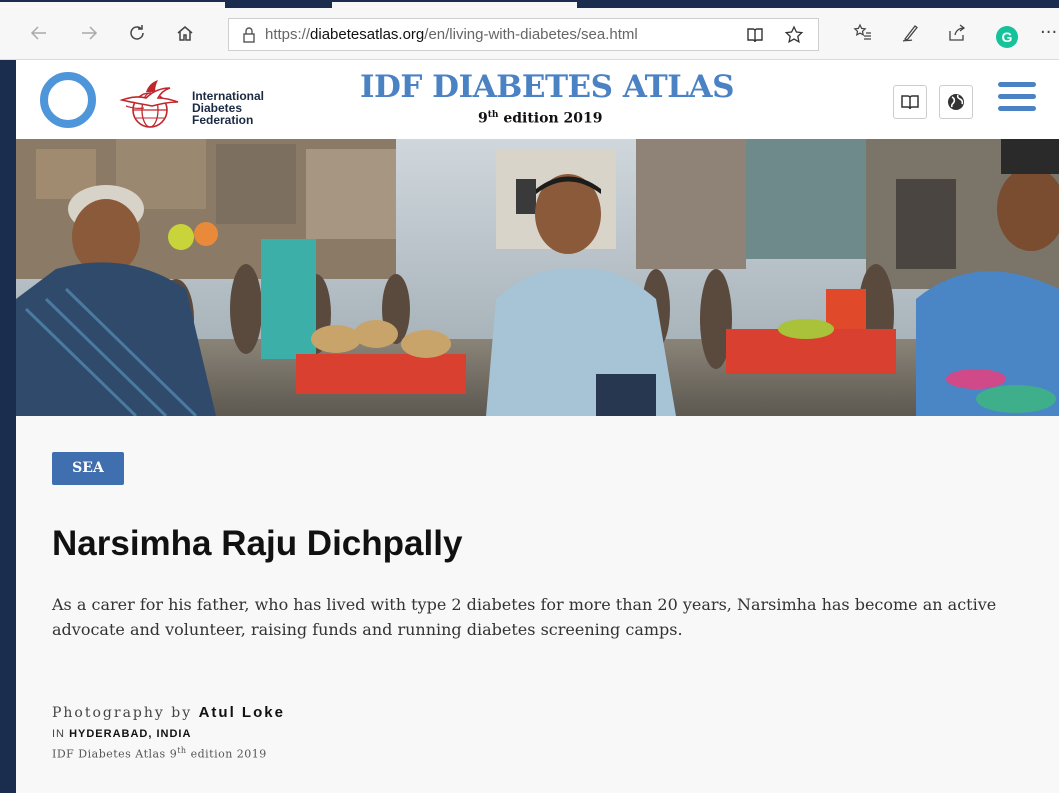 The image size is (1059, 793). What do you see at coordinates (547, 87) in the screenshot?
I see `site-title: IDF DIABETES ATLAS` at bounding box center [547, 87].